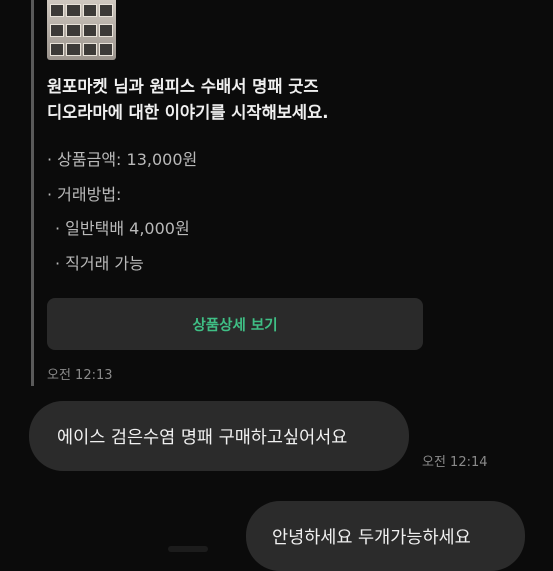  I want to click on message-timestamp: 오전 12:14, so click(455, 462).